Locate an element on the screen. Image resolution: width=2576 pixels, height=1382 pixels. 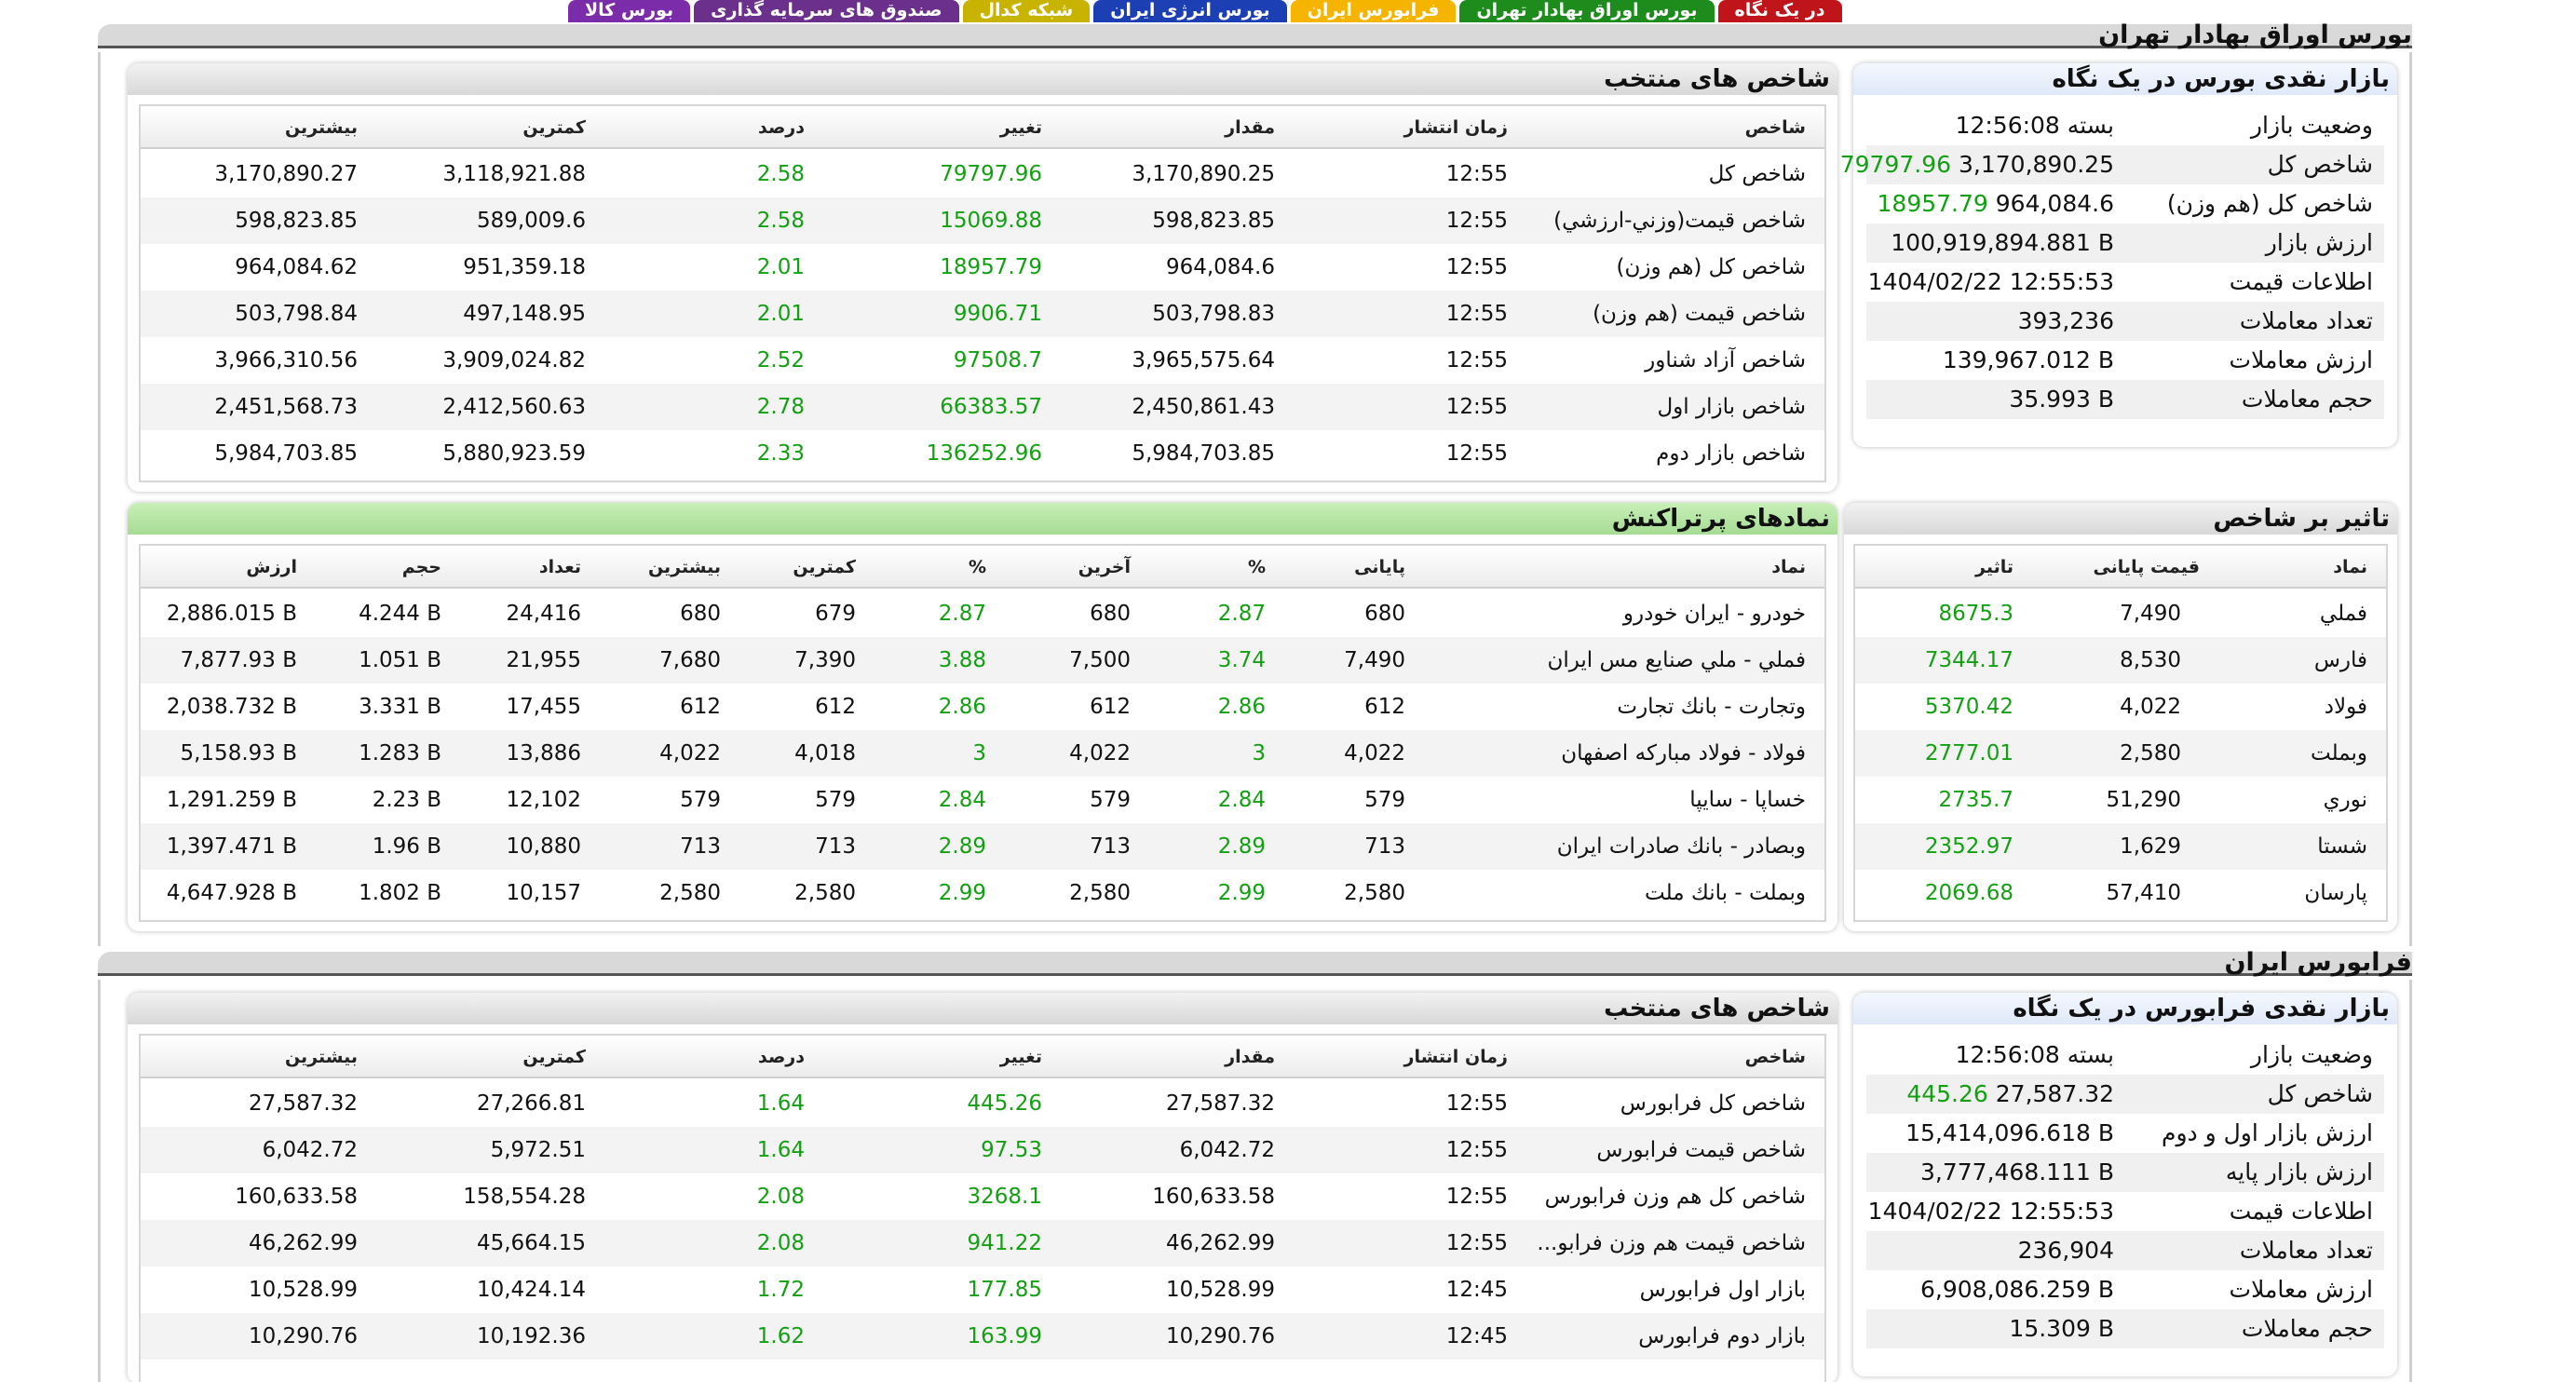
col-close-pct: % is located at coordinates (1257, 567).